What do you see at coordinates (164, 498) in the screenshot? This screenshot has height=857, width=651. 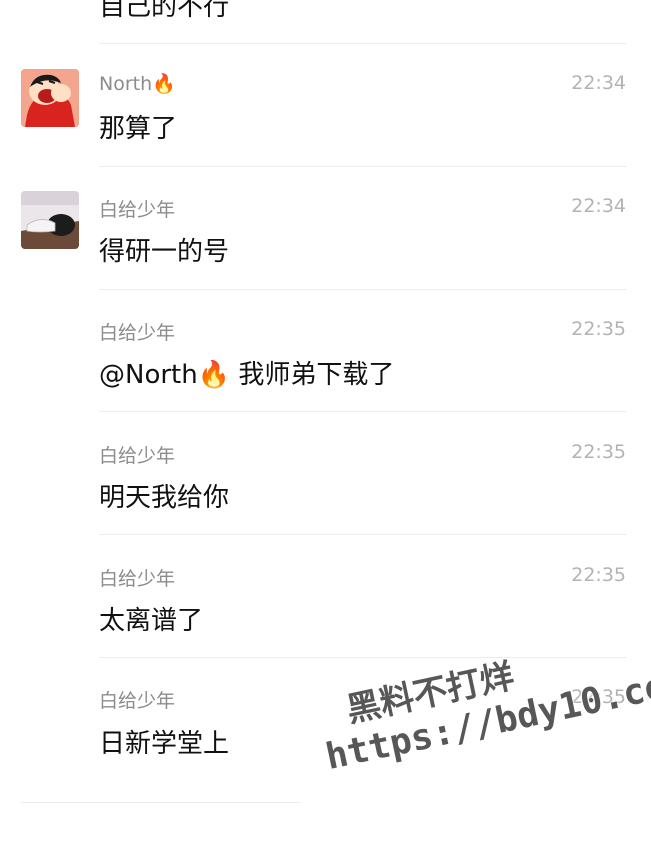 I see `message-text: 明天我给你` at bounding box center [164, 498].